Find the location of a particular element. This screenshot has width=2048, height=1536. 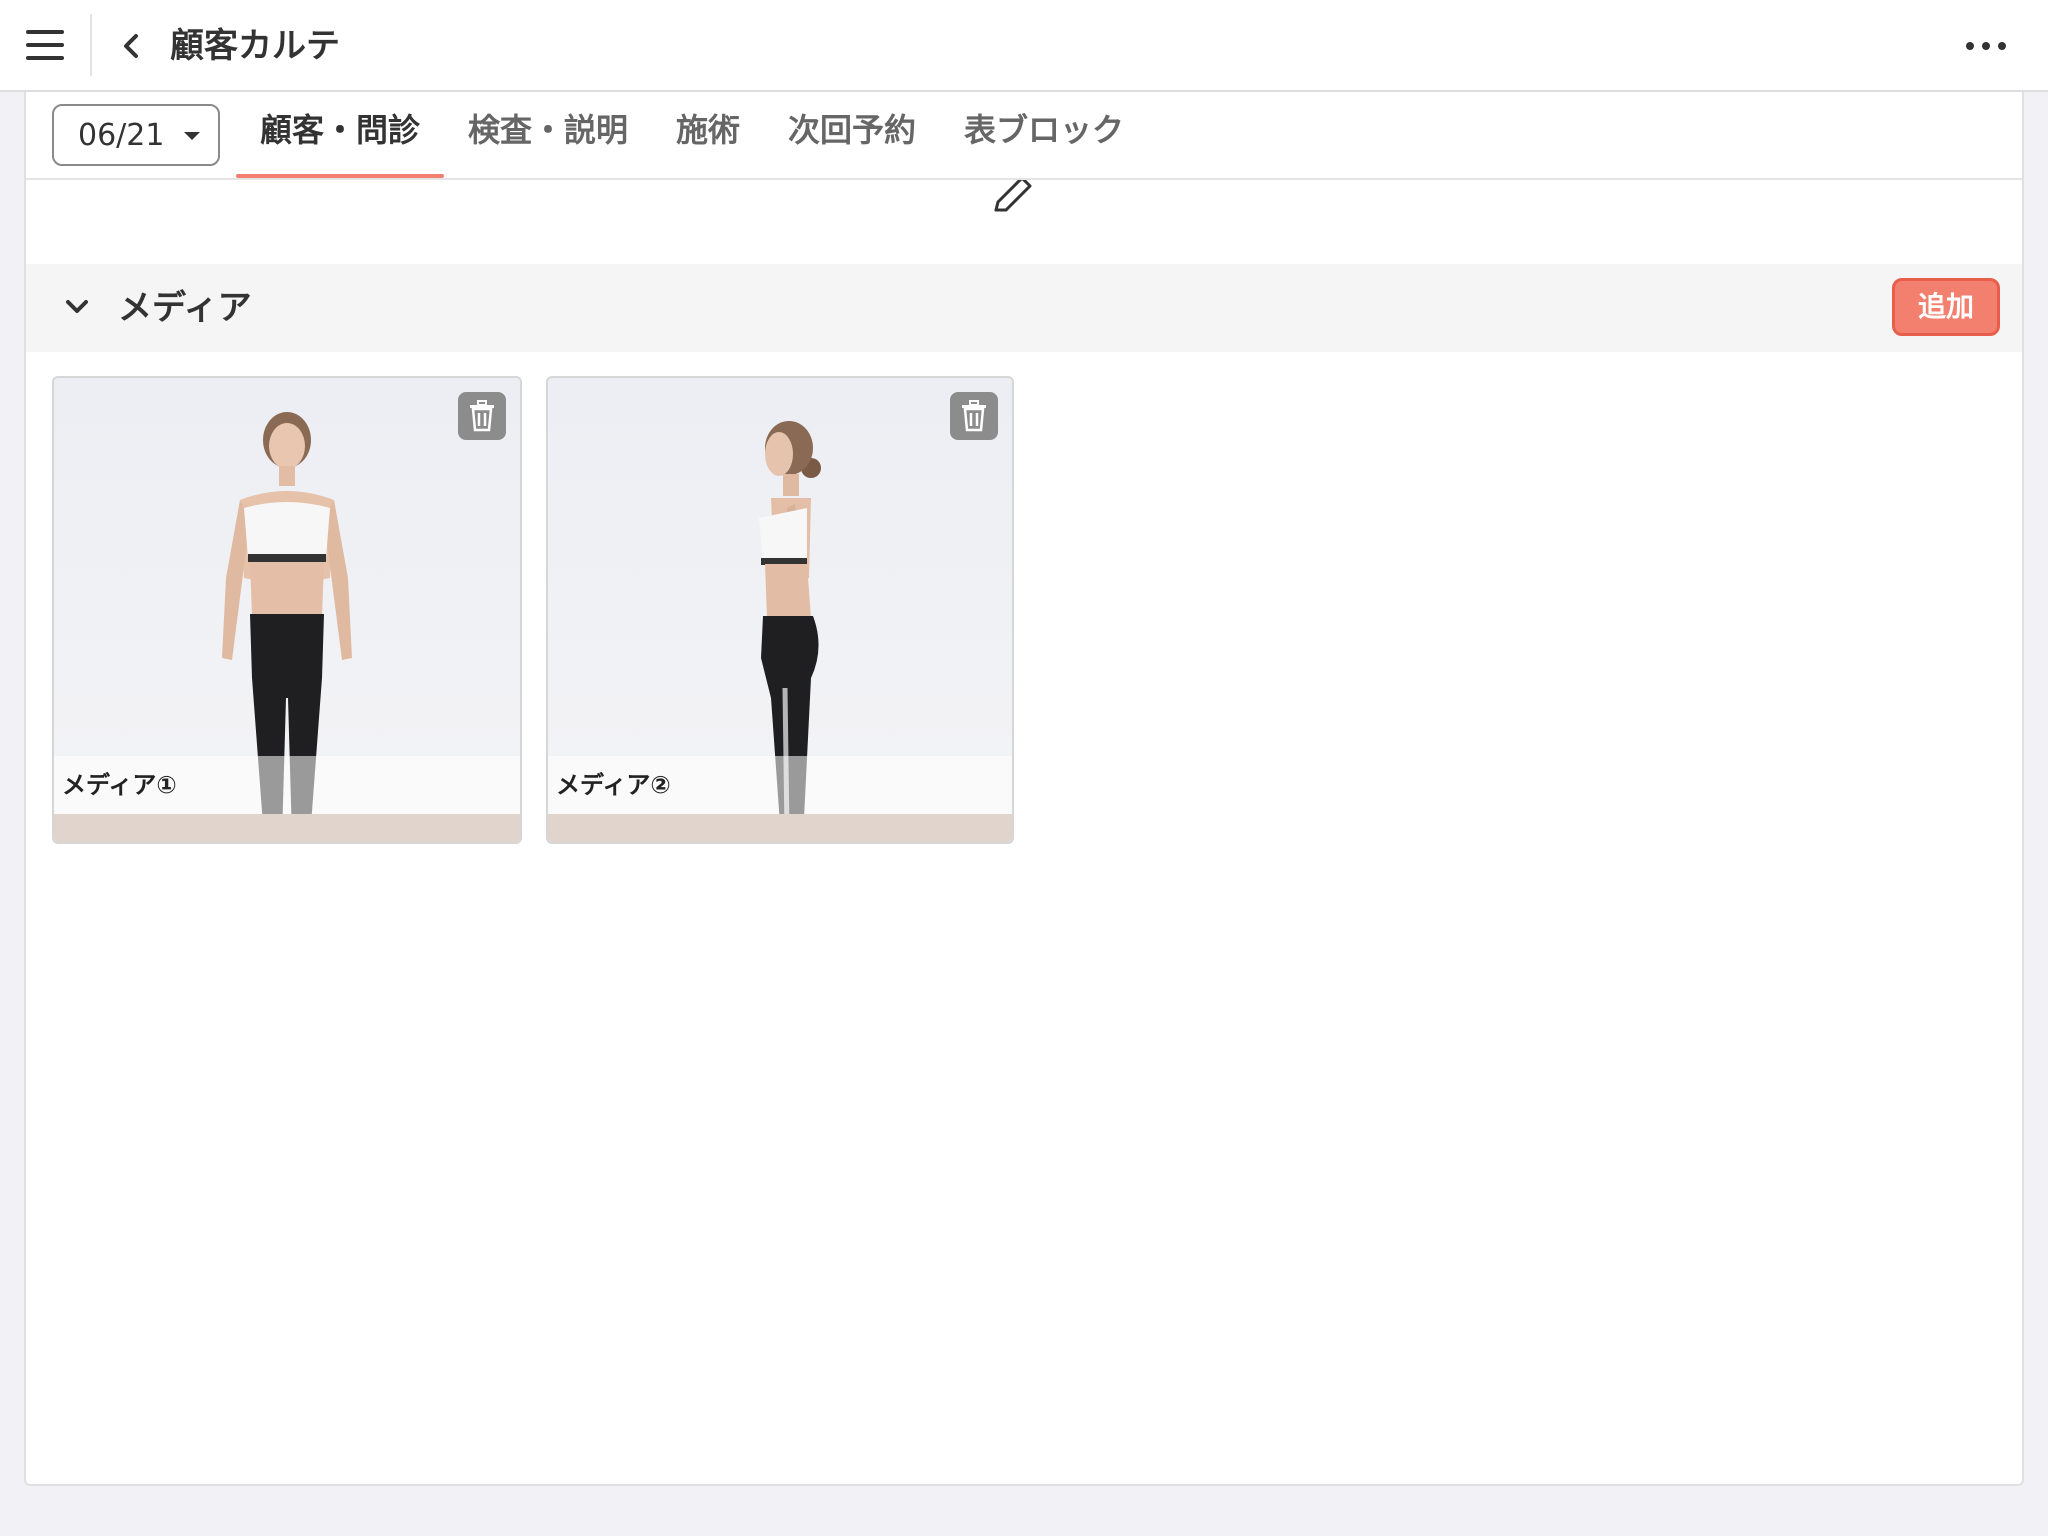

caret-down-icon is located at coordinates (192, 136).